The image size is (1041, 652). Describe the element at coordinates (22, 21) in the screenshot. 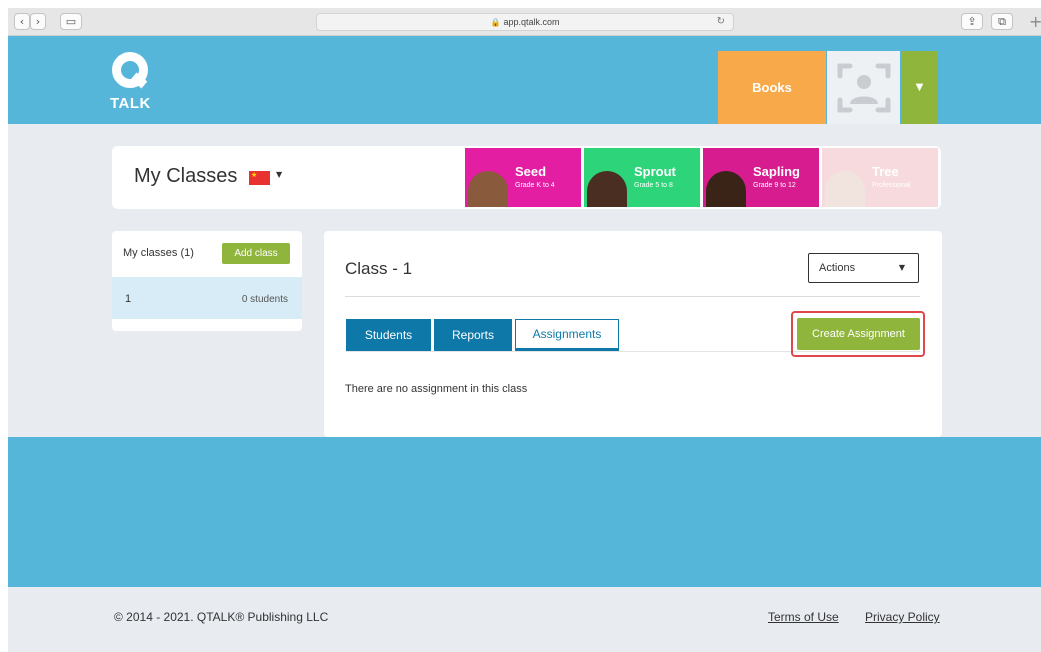

I see `back-icon: ‹` at that location.